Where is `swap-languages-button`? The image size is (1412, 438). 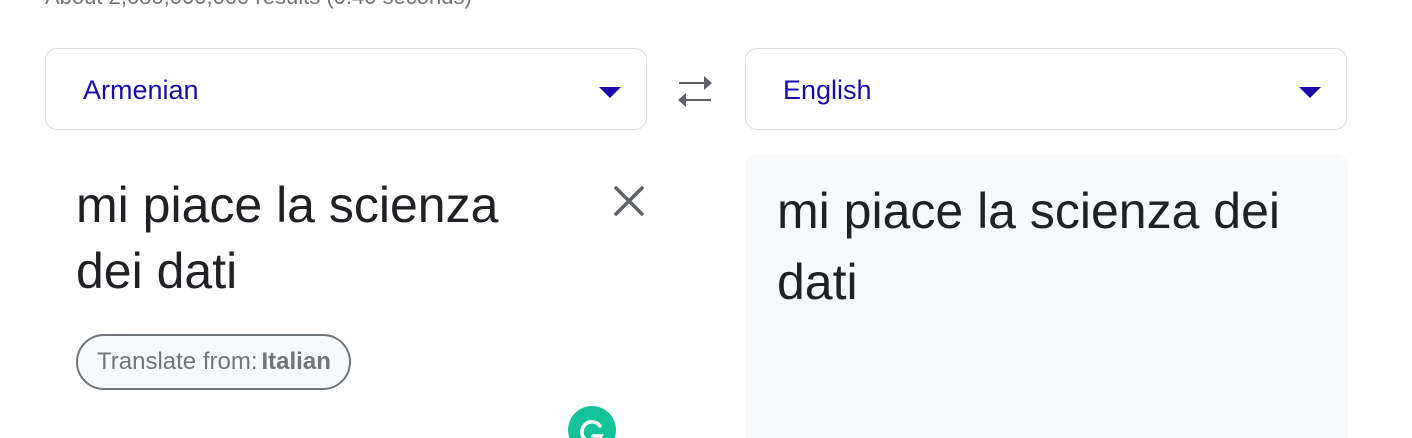
swap-languages-button is located at coordinates (695, 91).